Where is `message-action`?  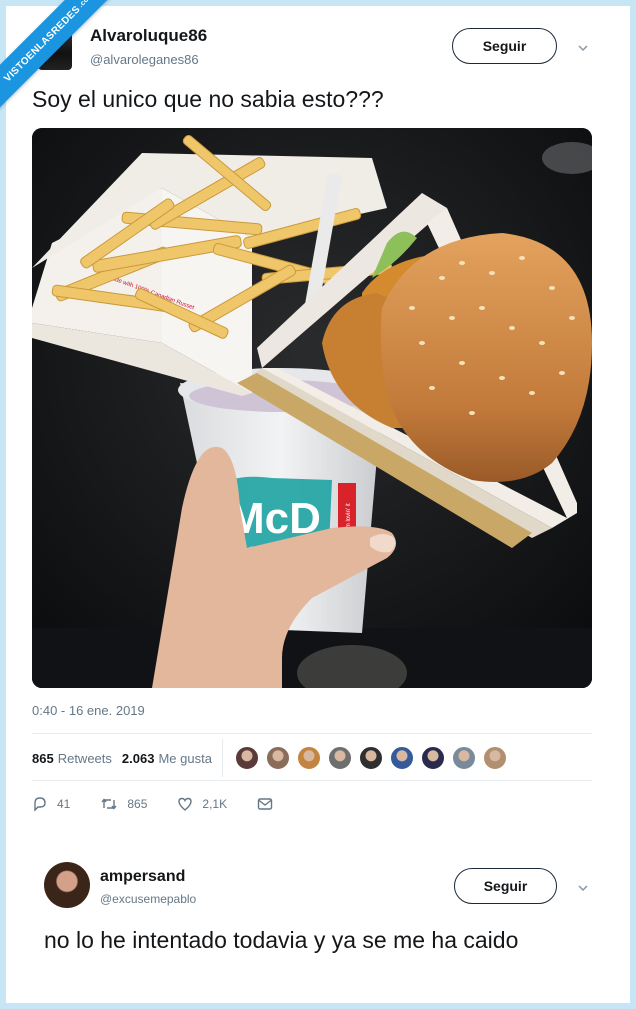 message-action is located at coordinates (269, 804).